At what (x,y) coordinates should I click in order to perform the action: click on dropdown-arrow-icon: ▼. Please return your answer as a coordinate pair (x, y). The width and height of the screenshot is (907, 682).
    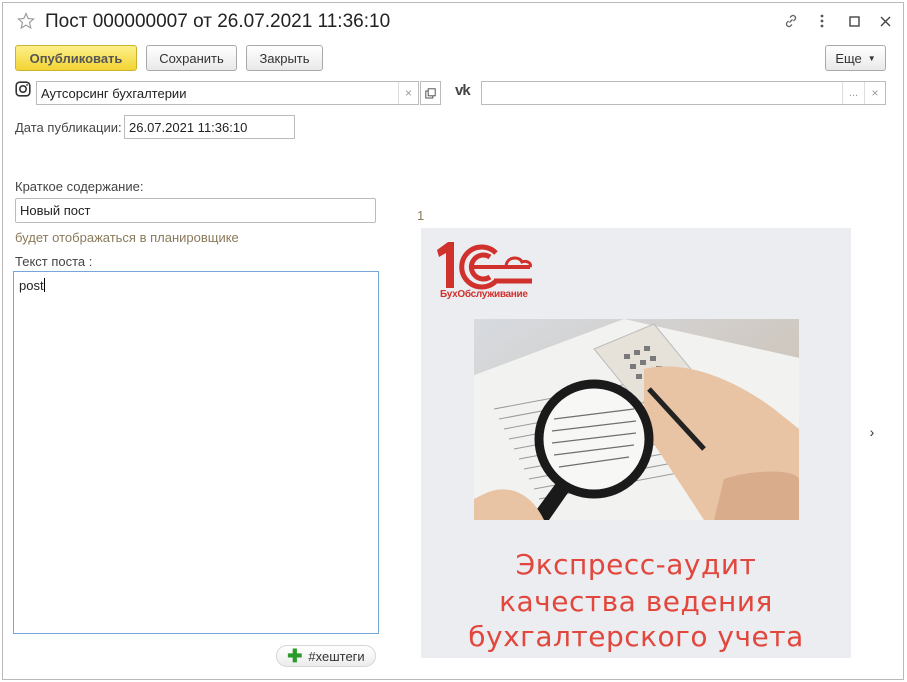
    Looking at the image, I should click on (871, 58).